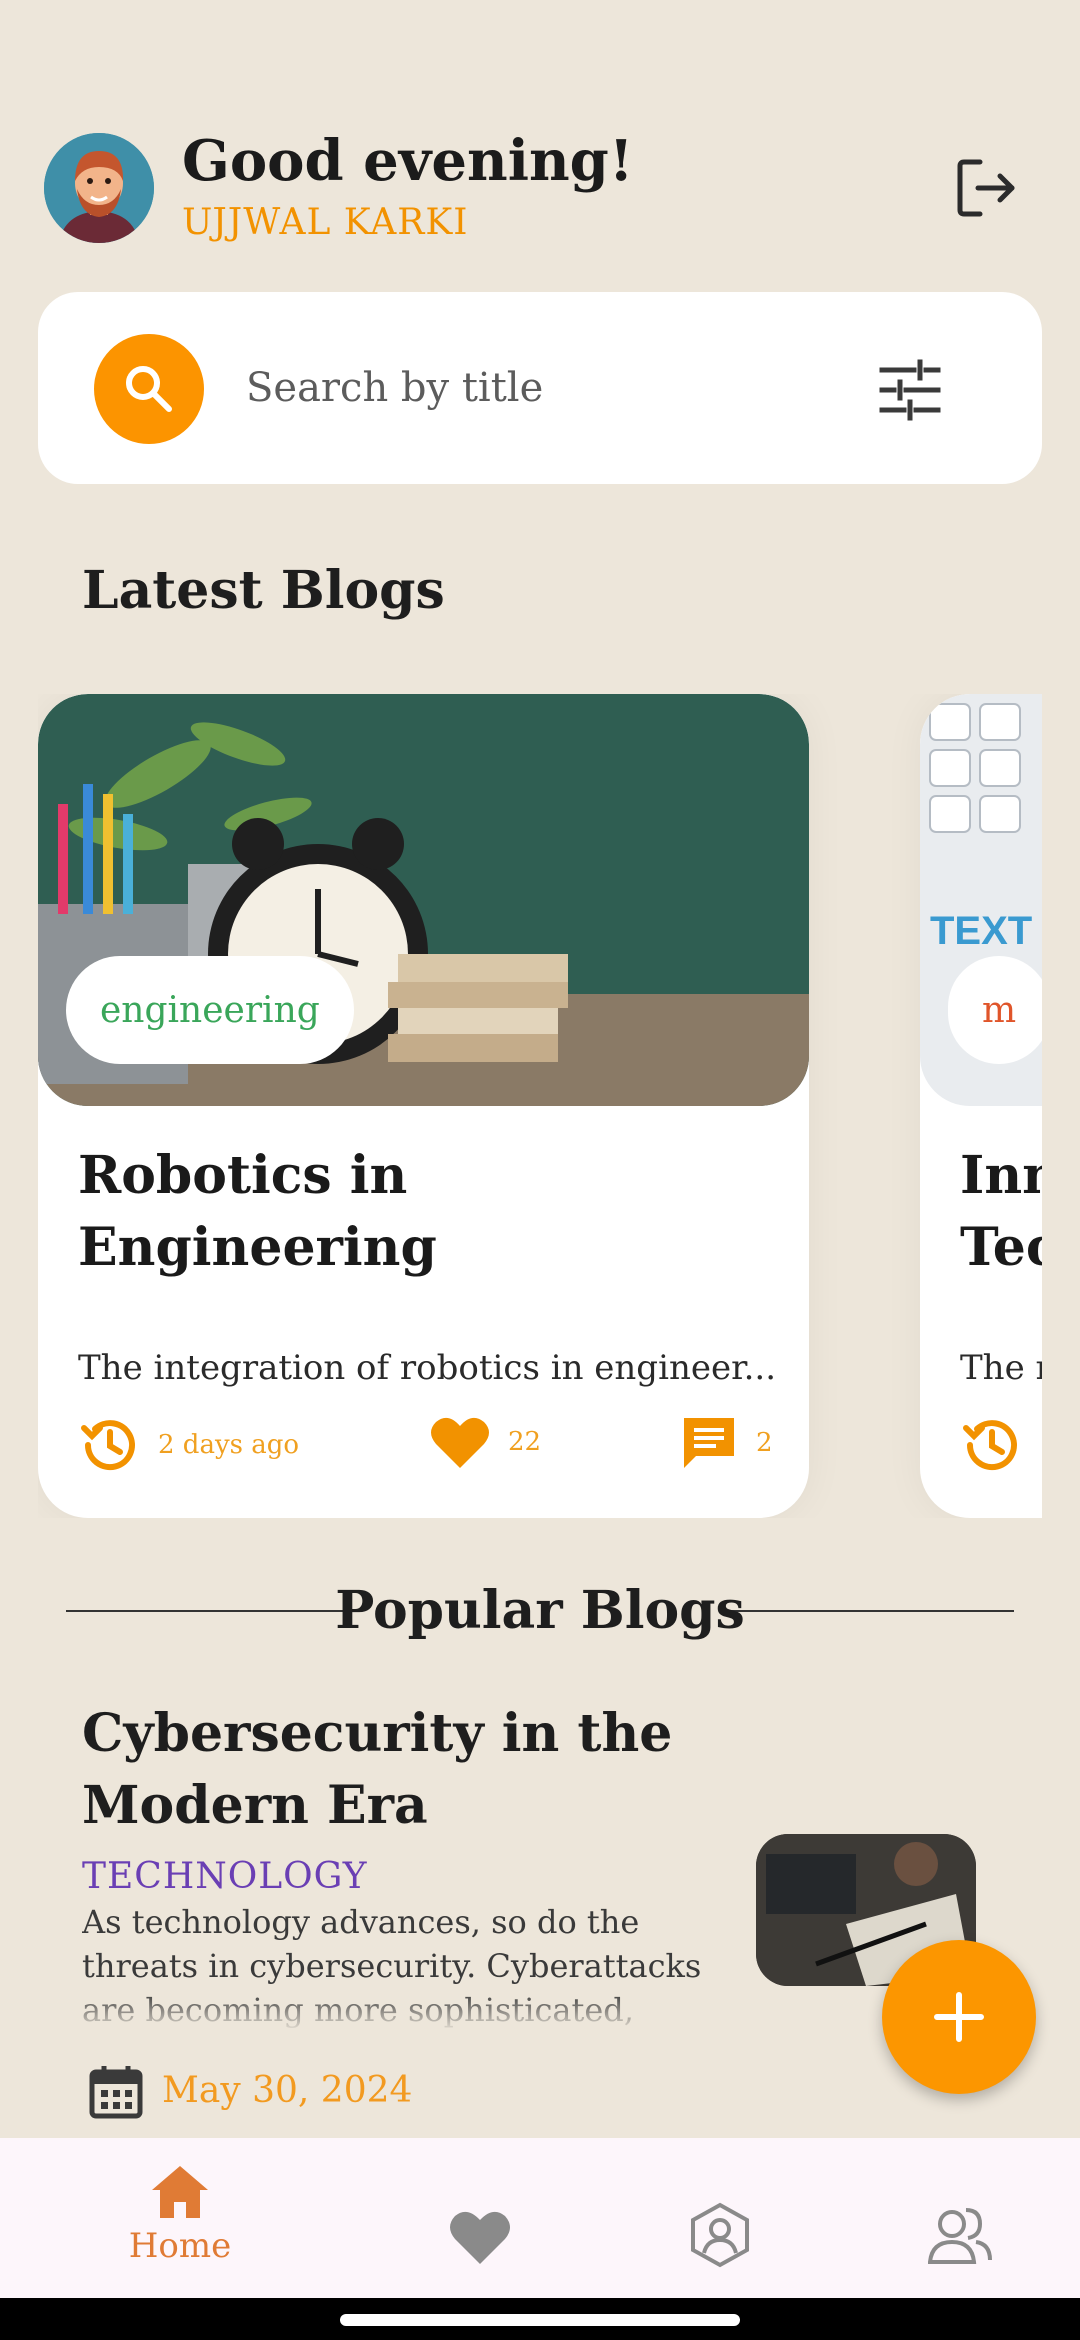 Image resolution: width=1080 pixels, height=2340 pixels. I want to click on filter-icon, so click(910, 390).